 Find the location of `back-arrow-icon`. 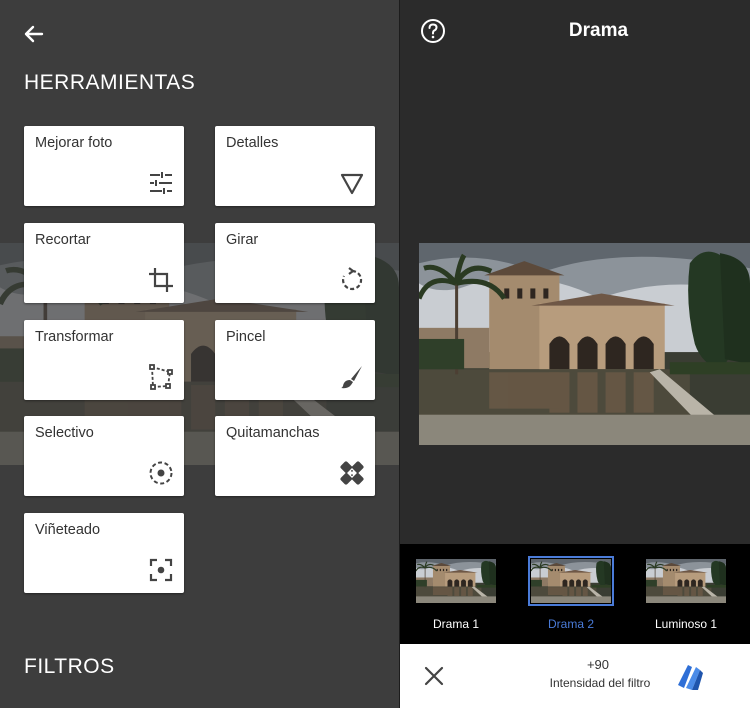

back-arrow-icon is located at coordinates (34, 34).